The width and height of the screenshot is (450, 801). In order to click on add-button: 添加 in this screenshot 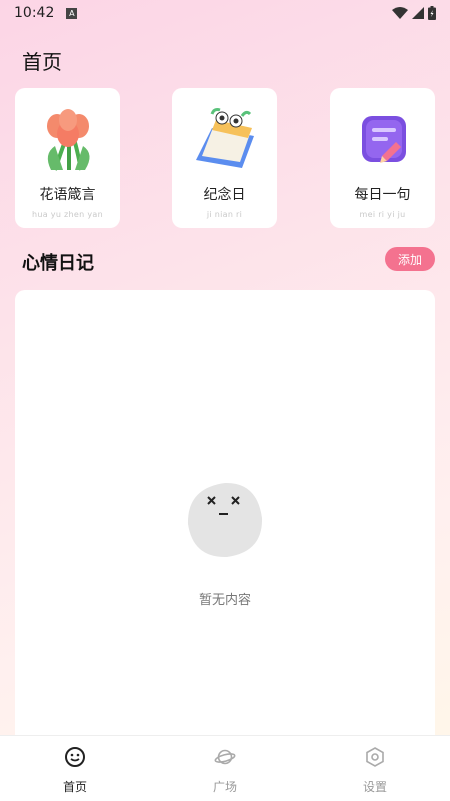, I will do `click(410, 259)`.